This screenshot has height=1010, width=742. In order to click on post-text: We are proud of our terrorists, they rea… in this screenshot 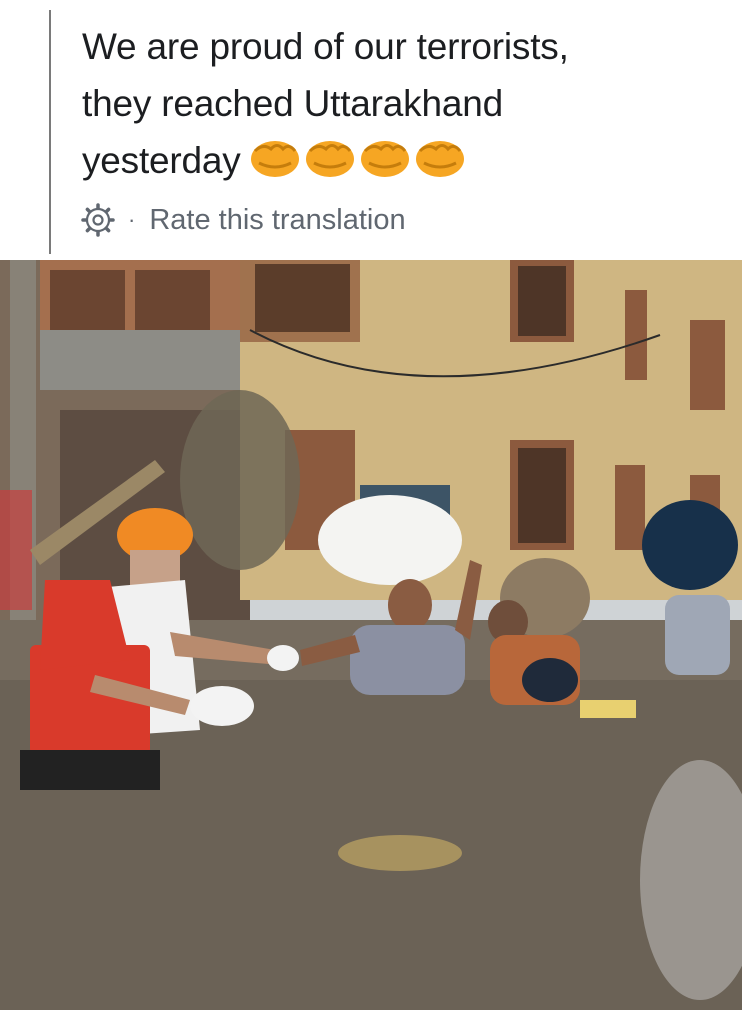, I will do `click(402, 103)`.